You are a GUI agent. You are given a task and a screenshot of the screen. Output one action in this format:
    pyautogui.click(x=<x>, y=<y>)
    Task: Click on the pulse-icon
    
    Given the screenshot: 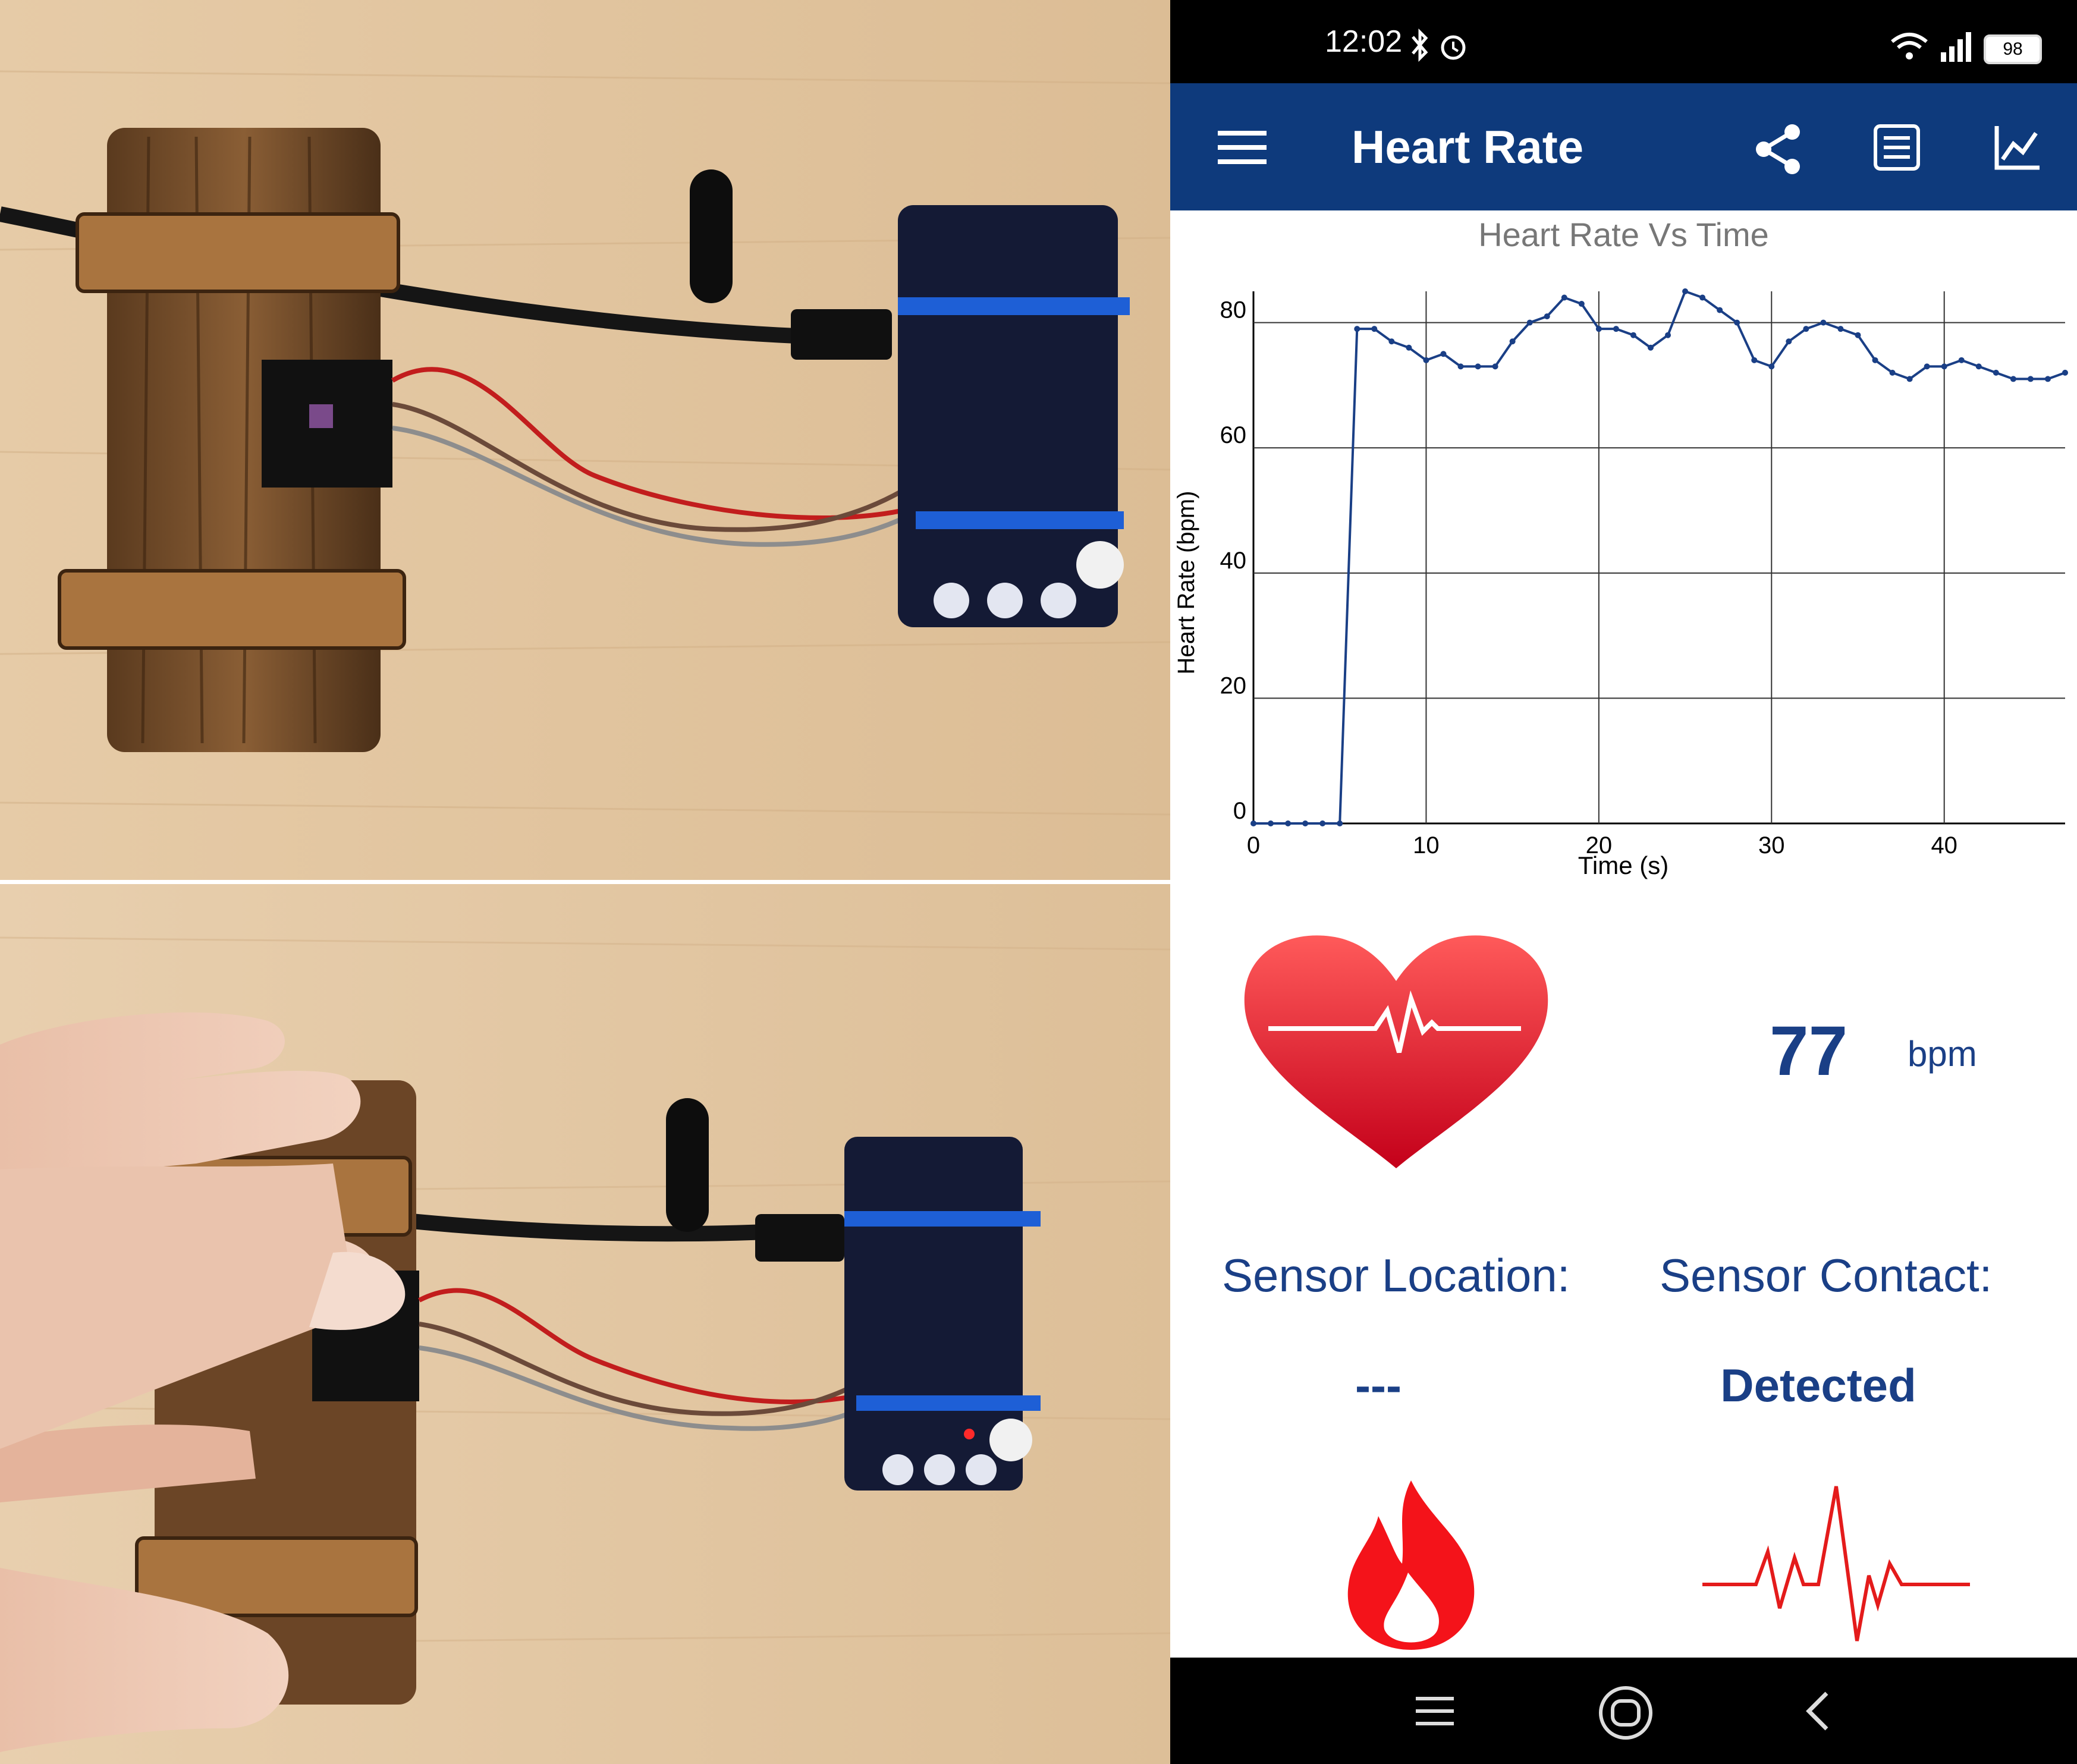 What is the action you would take?
    pyautogui.click(x=1836, y=1564)
    